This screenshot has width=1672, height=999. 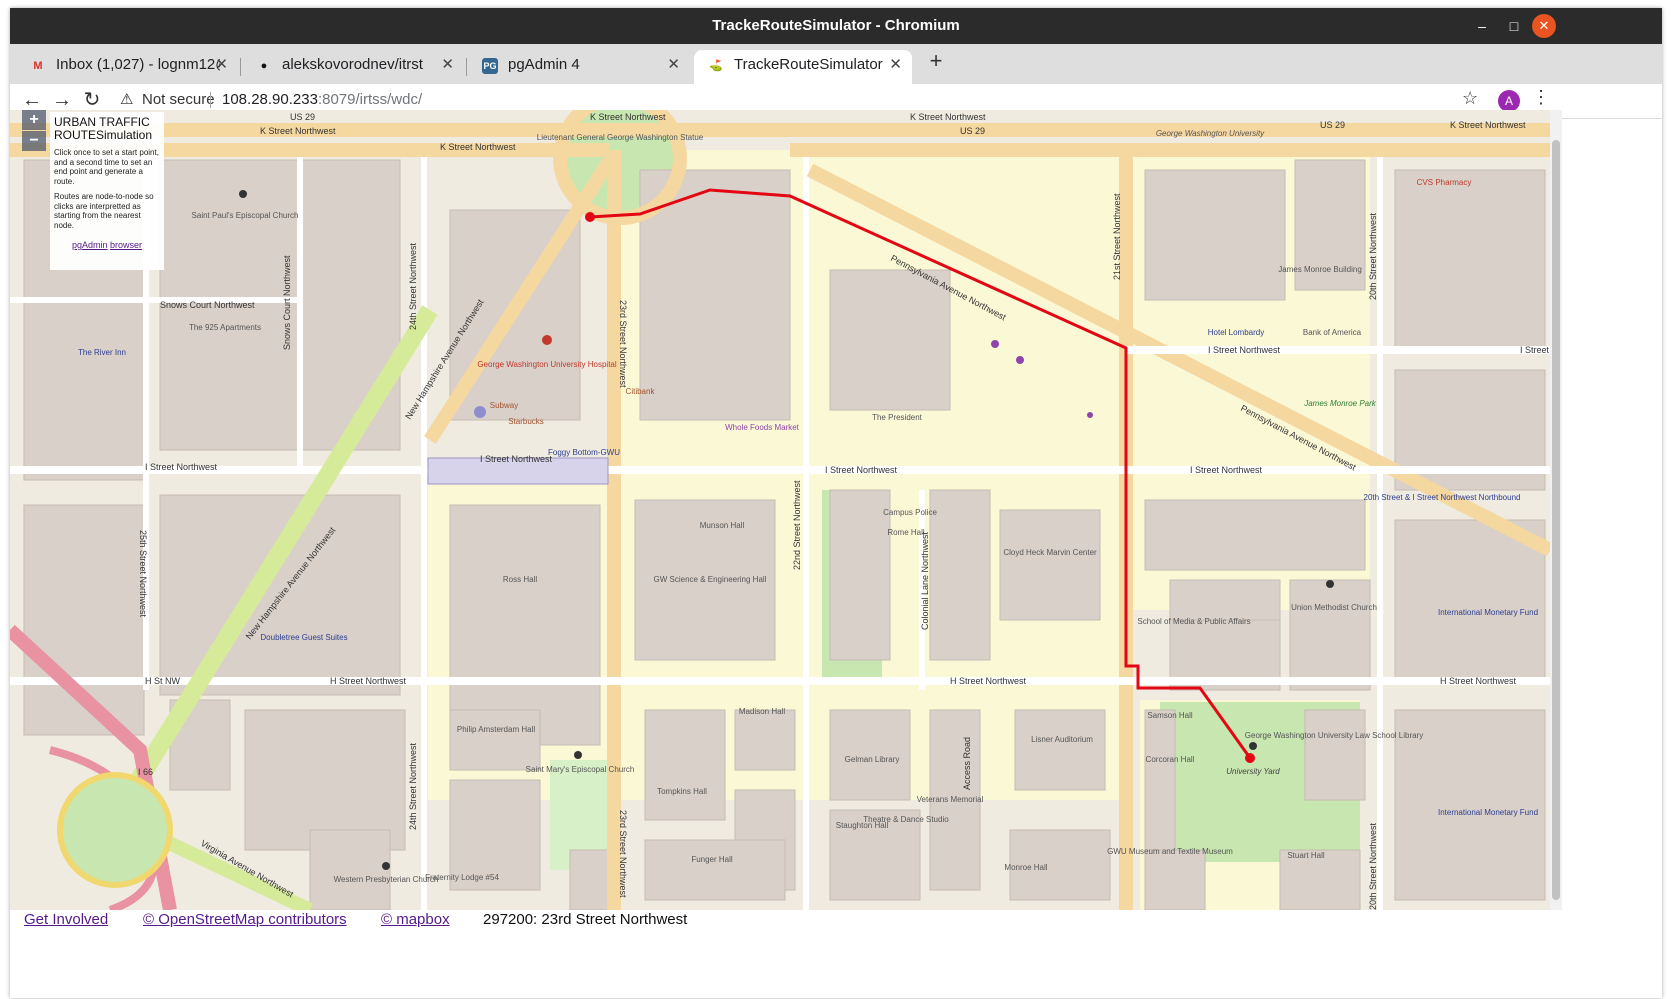 I want to click on profile-avatar: A, so click(x=1509, y=101).